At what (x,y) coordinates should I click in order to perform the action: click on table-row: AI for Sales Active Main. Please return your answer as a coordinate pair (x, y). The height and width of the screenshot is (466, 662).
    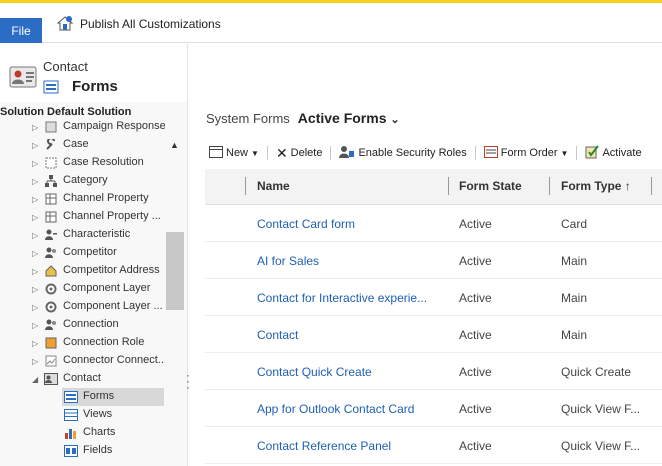
    Looking at the image, I should click on (433, 260).